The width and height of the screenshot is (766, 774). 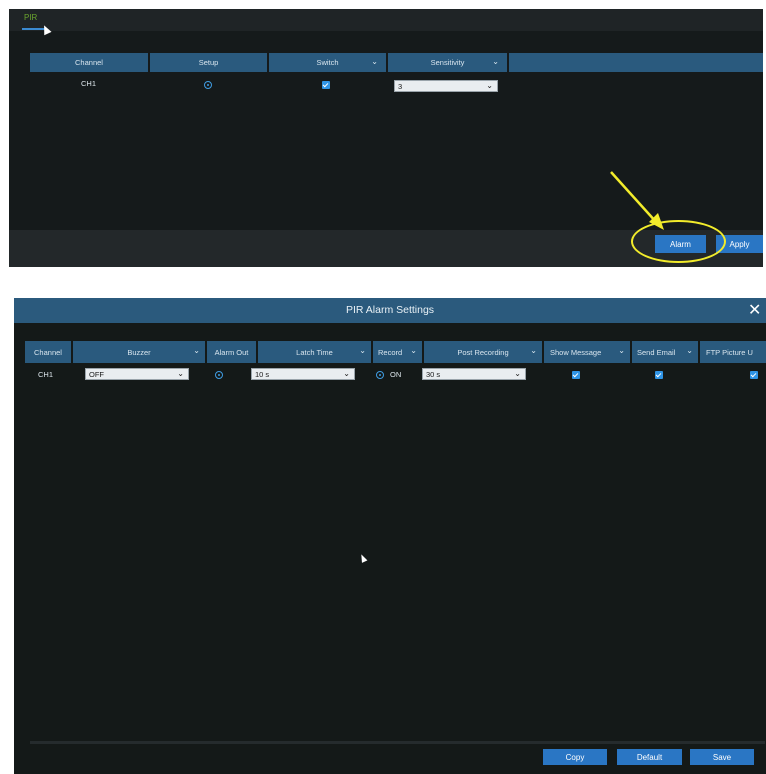 What do you see at coordinates (576, 375) in the screenshot?
I see `show-message-checkbox` at bounding box center [576, 375].